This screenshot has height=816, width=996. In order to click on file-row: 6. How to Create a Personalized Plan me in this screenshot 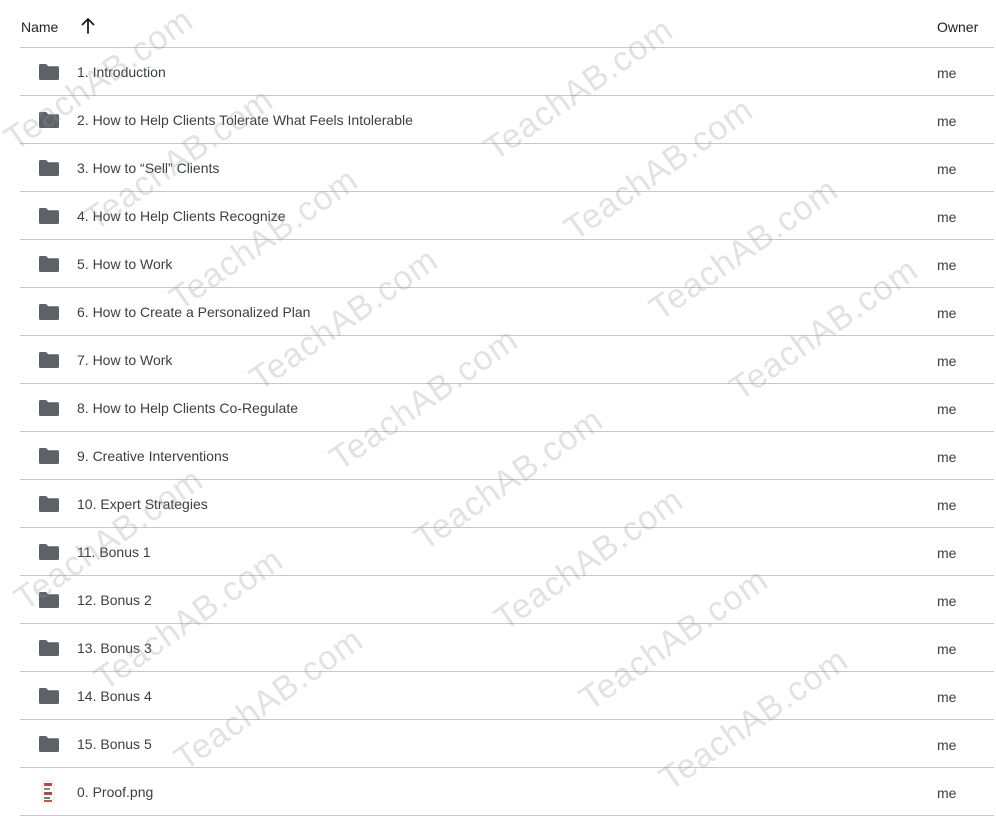, I will do `click(507, 312)`.